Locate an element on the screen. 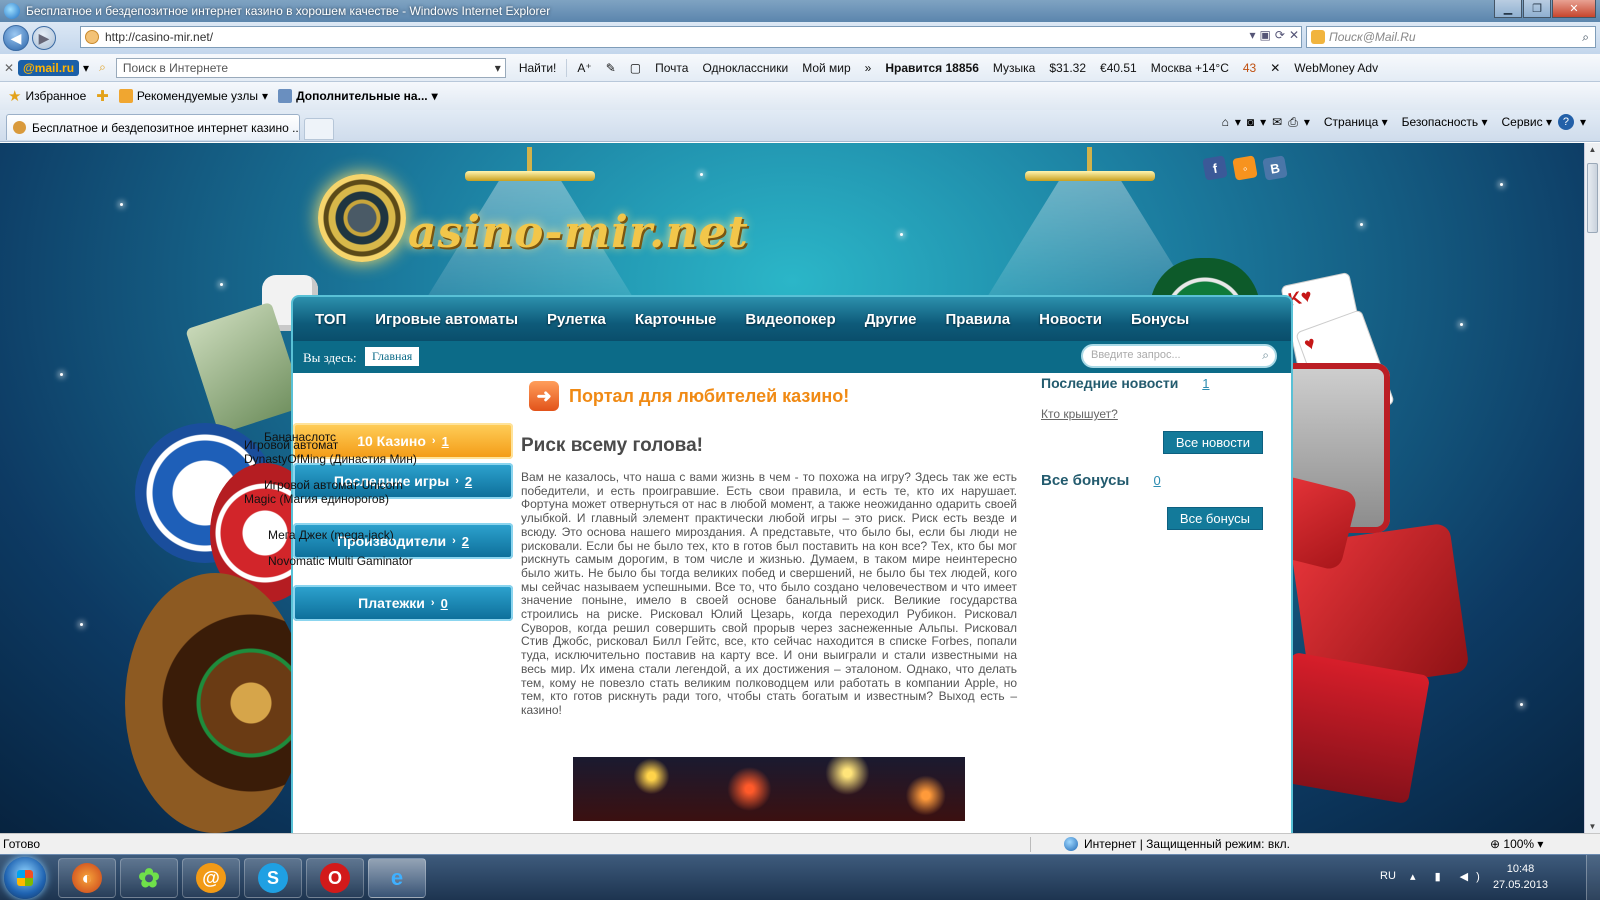 This screenshot has width=1600, height=900. list-item: Игровой автомат is located at coordinates (291, 445).